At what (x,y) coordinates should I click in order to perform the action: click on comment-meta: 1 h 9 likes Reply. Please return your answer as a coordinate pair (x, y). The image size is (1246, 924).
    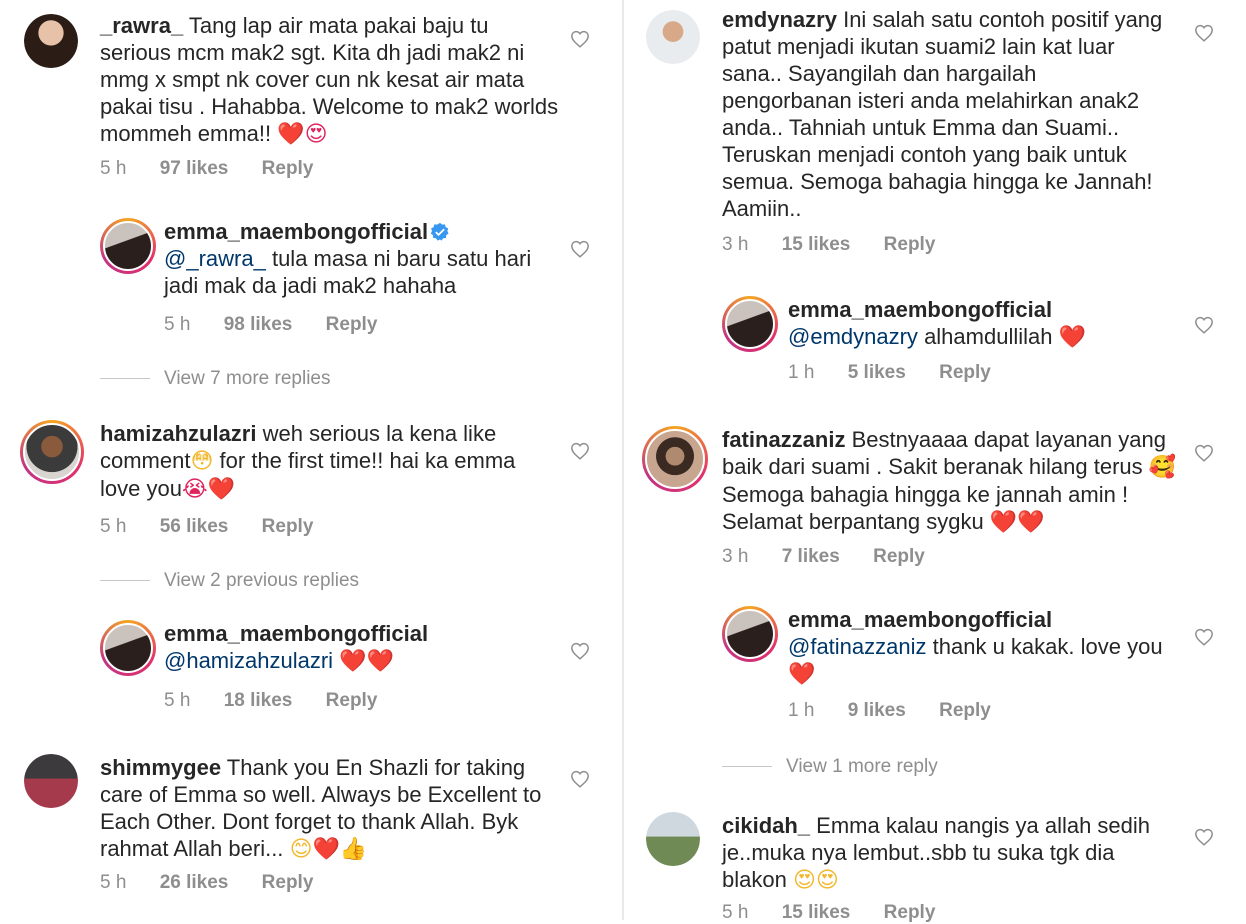
    Looking at the image, I should click on (903, 711).